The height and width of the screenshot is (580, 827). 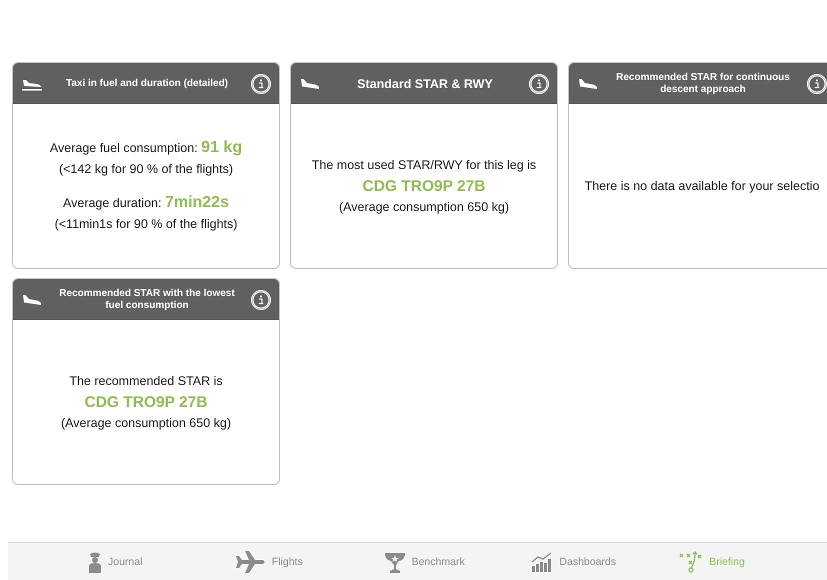 What do you see at coordinates (542, 562) in the screenshot?
I see `bar-chart-icon` at bounding box center [542, 562].